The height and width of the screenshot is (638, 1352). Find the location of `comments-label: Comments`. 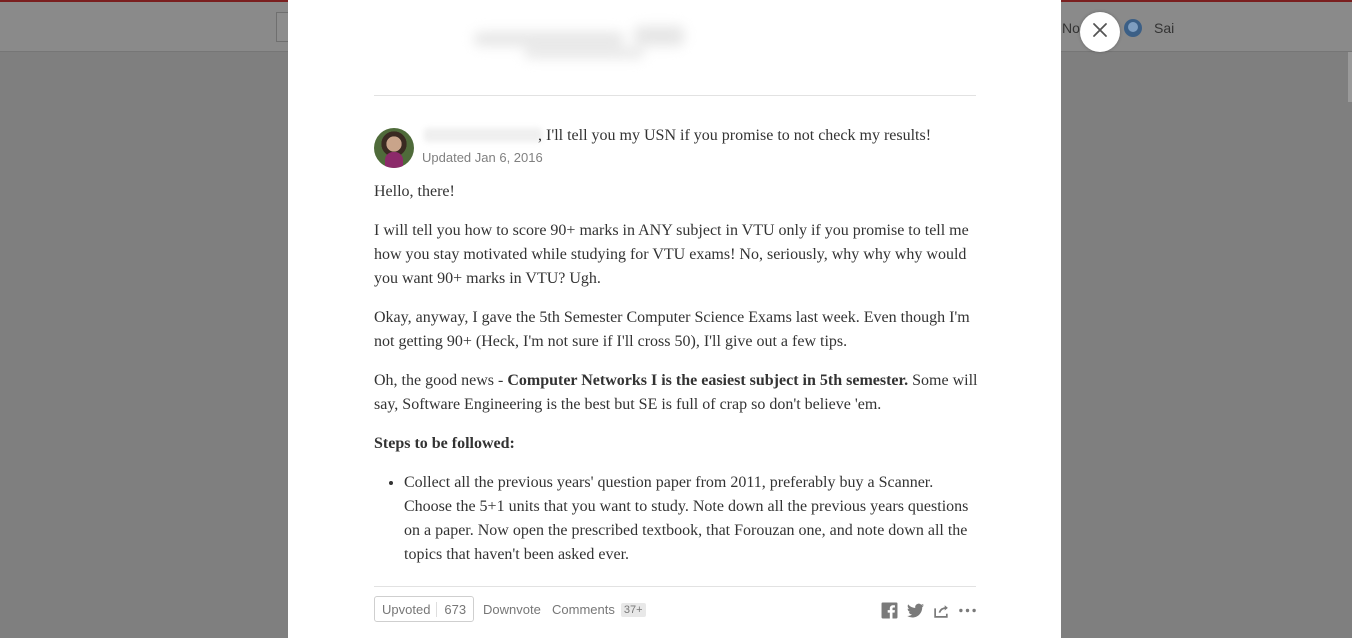

comments-label: Comments is located at coordinates (583, 609).